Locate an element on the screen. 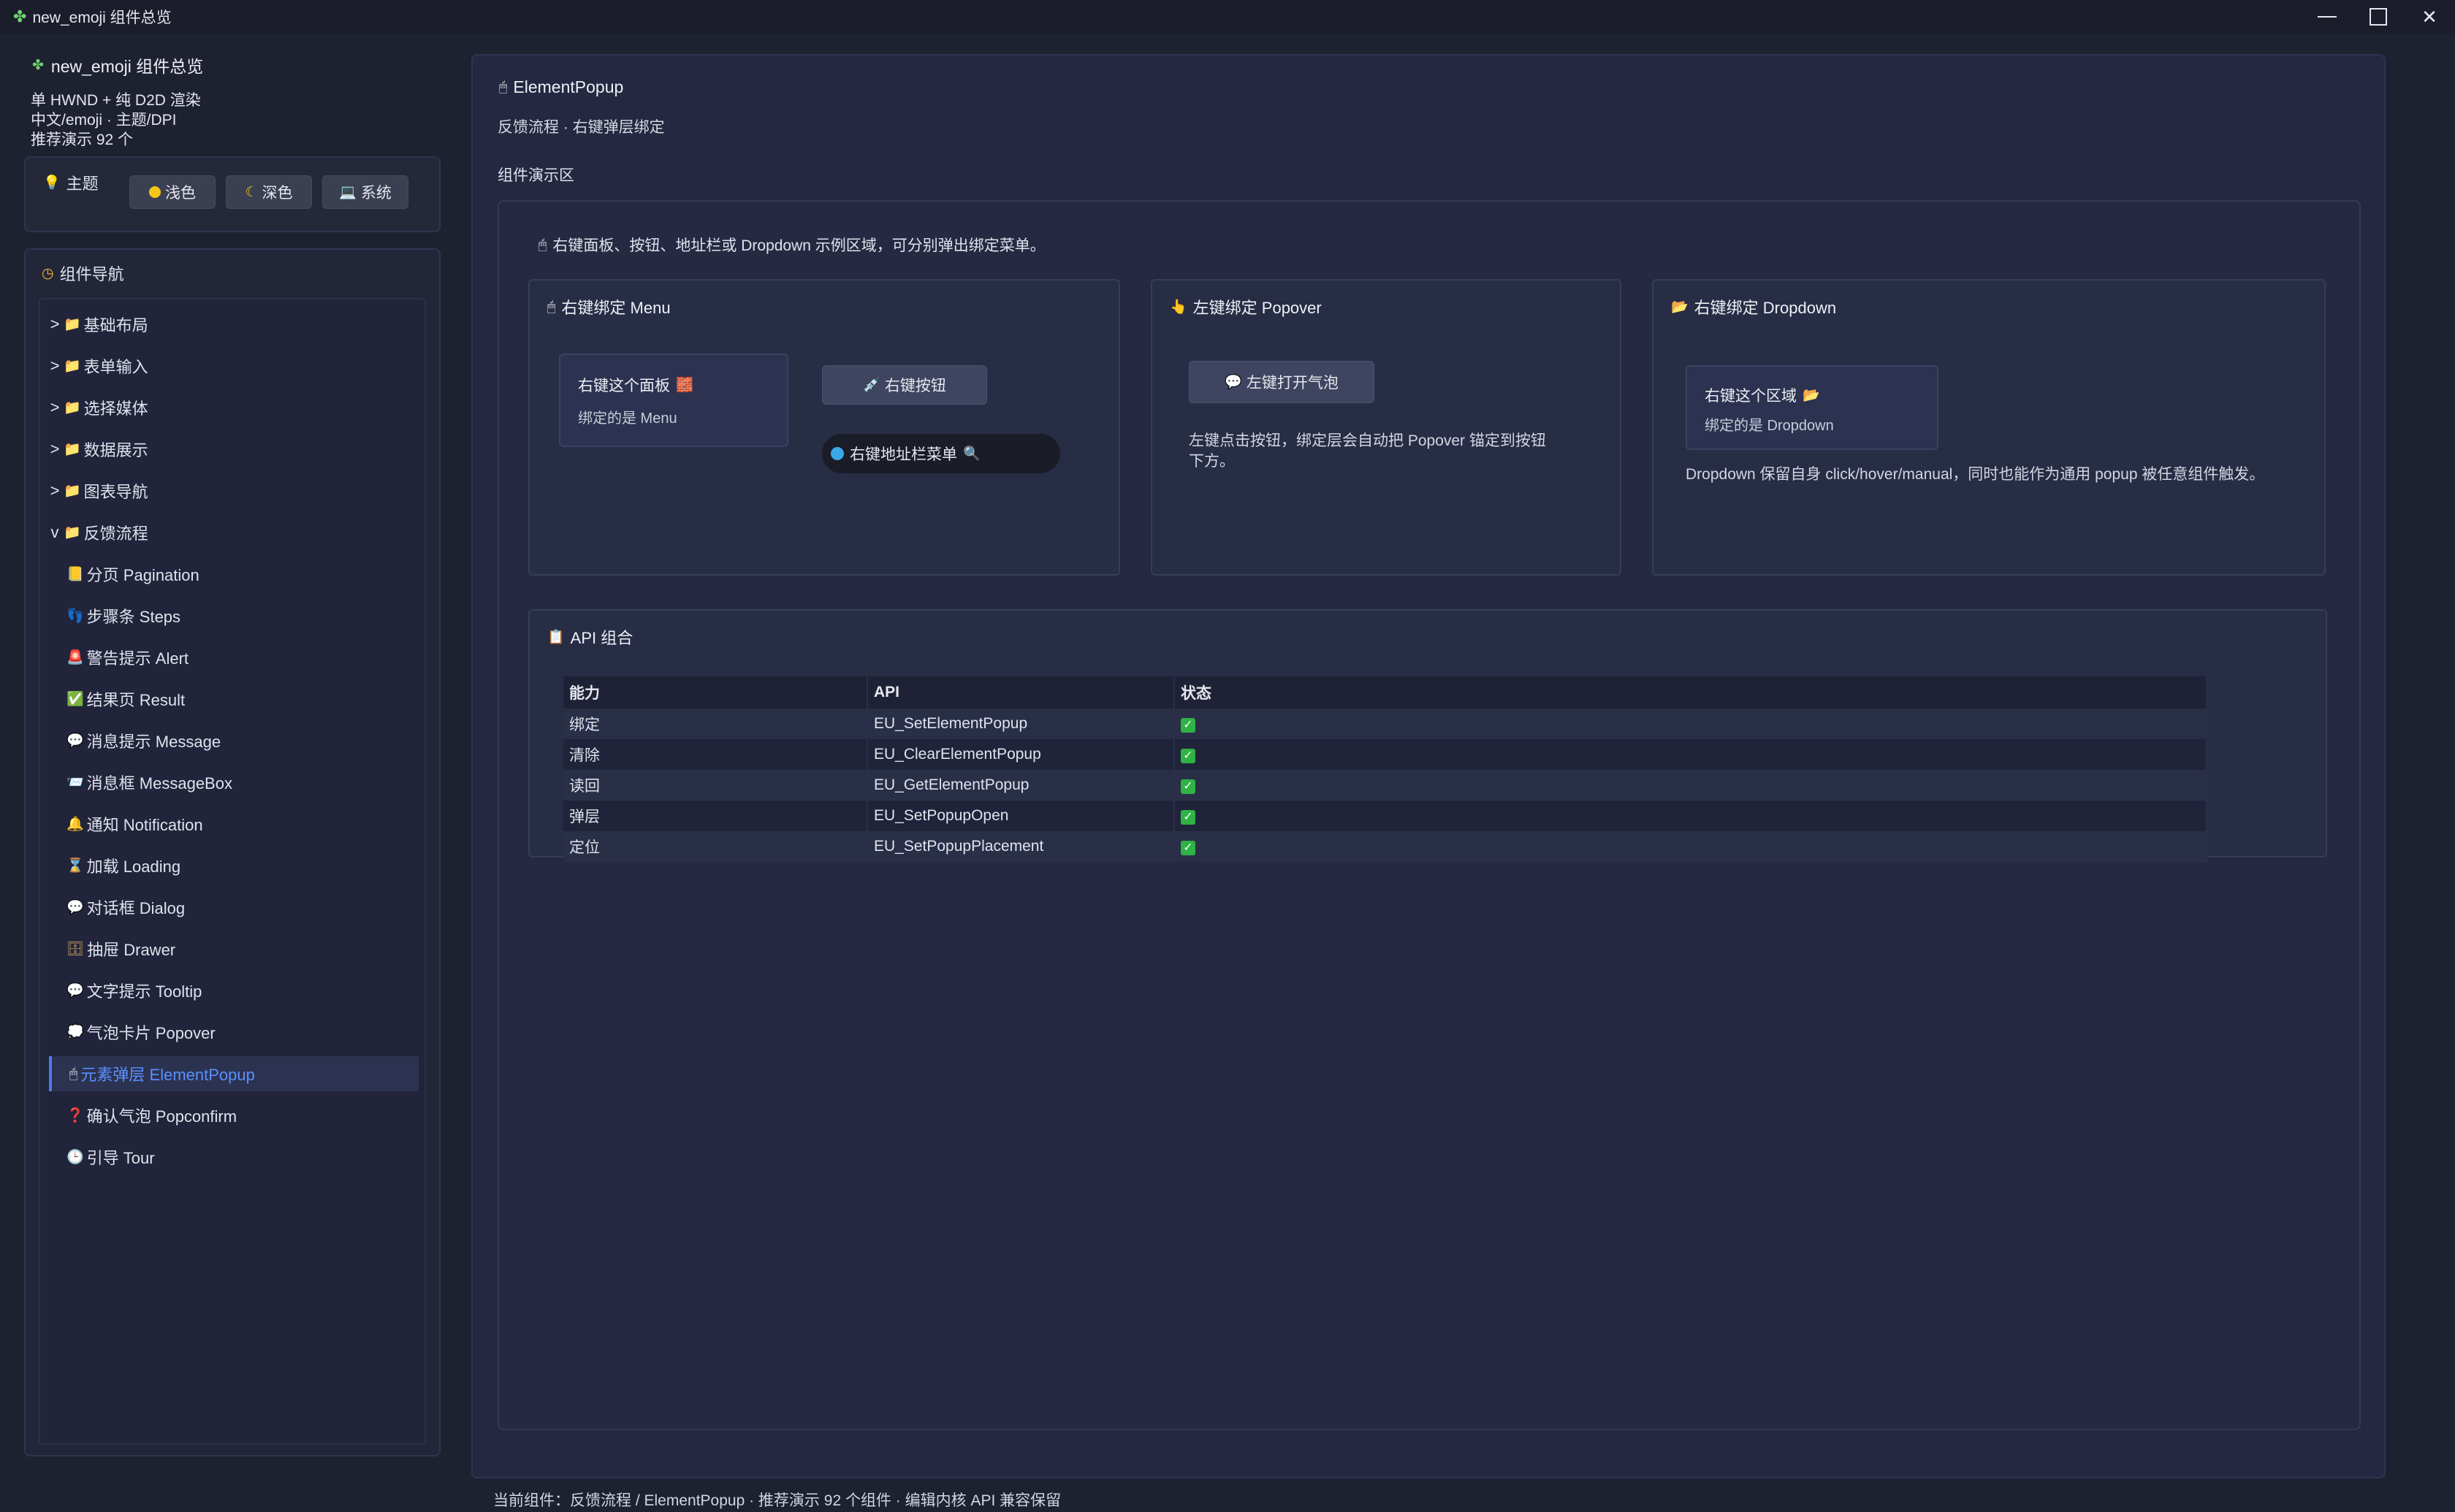 The height and width of the screenshot is (1512, 2455). right-click-menu-panel: 右键这个面板 🧱 绑定的是 Menu is located at coordinates (673, 400).